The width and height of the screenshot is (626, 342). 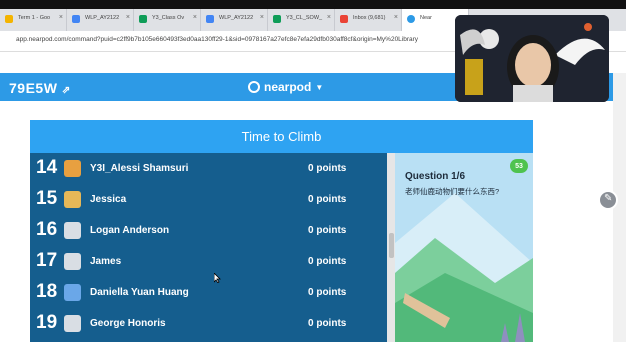 What do you see at coordinates (139, 168) in the screenshot?
I see `student-name: Y3I_Alessi Shamsuri` at bounding box center [139, 168].